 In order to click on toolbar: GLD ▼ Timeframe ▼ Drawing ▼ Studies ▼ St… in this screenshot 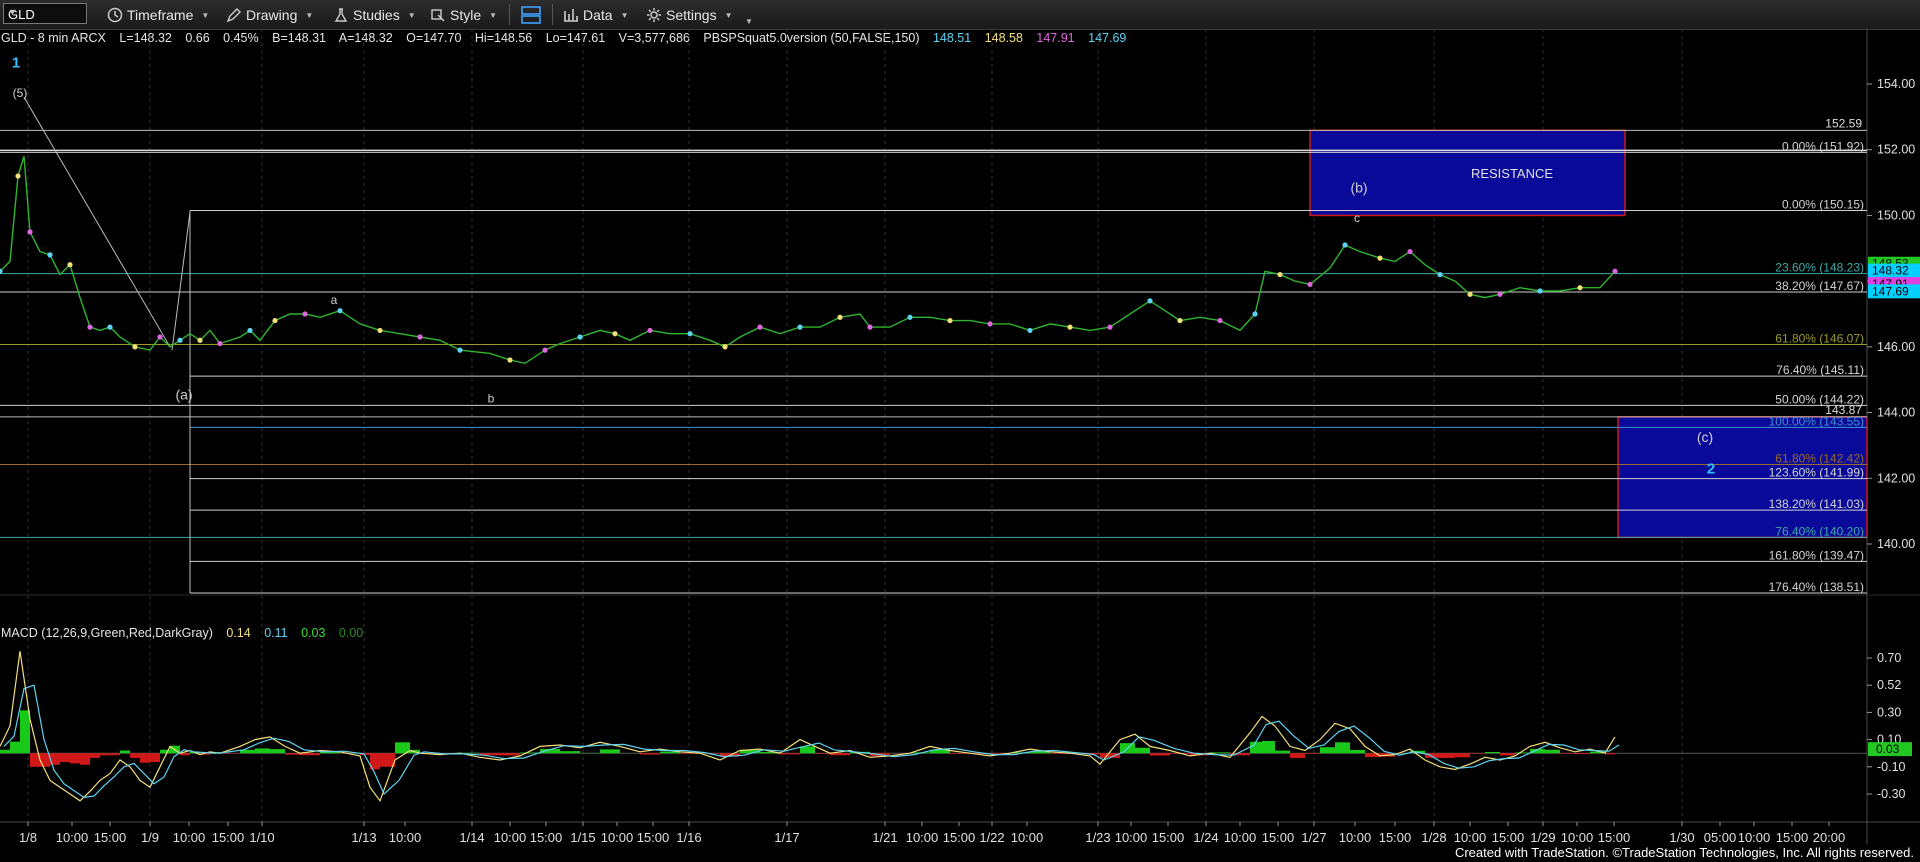, I will do `click(960, 15)`.